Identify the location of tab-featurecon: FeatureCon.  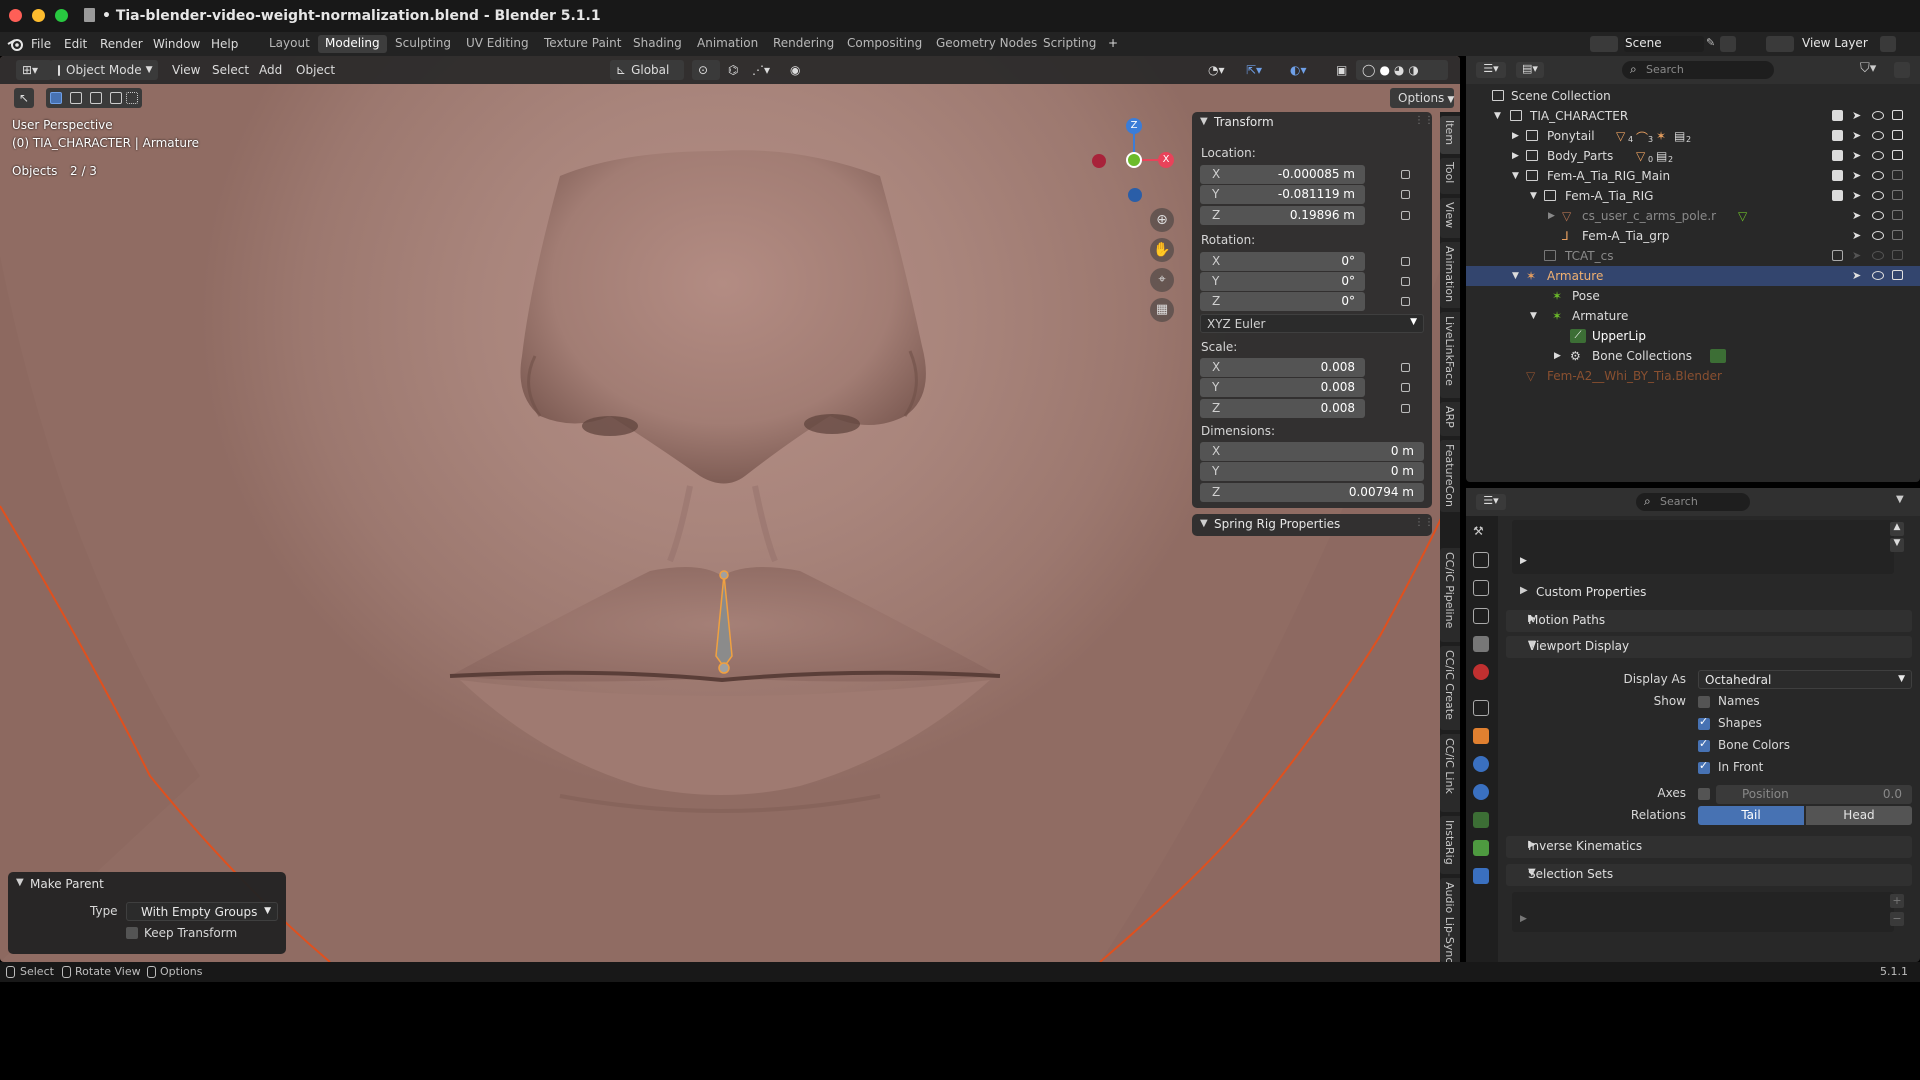
(1450, 476).